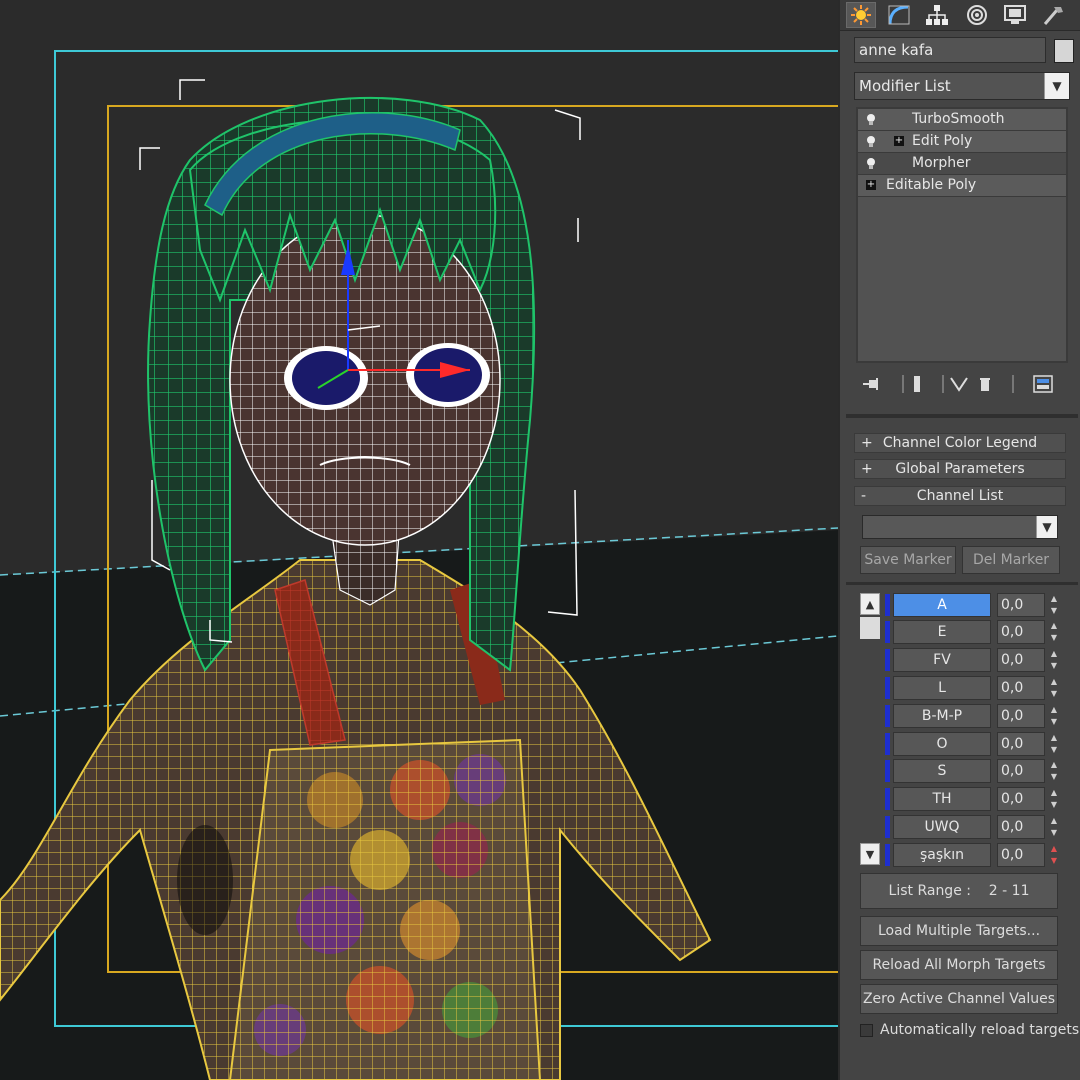  I want to click on reload-all-morph-targets-button: Reload All Morph Targets, so click(959, 965).